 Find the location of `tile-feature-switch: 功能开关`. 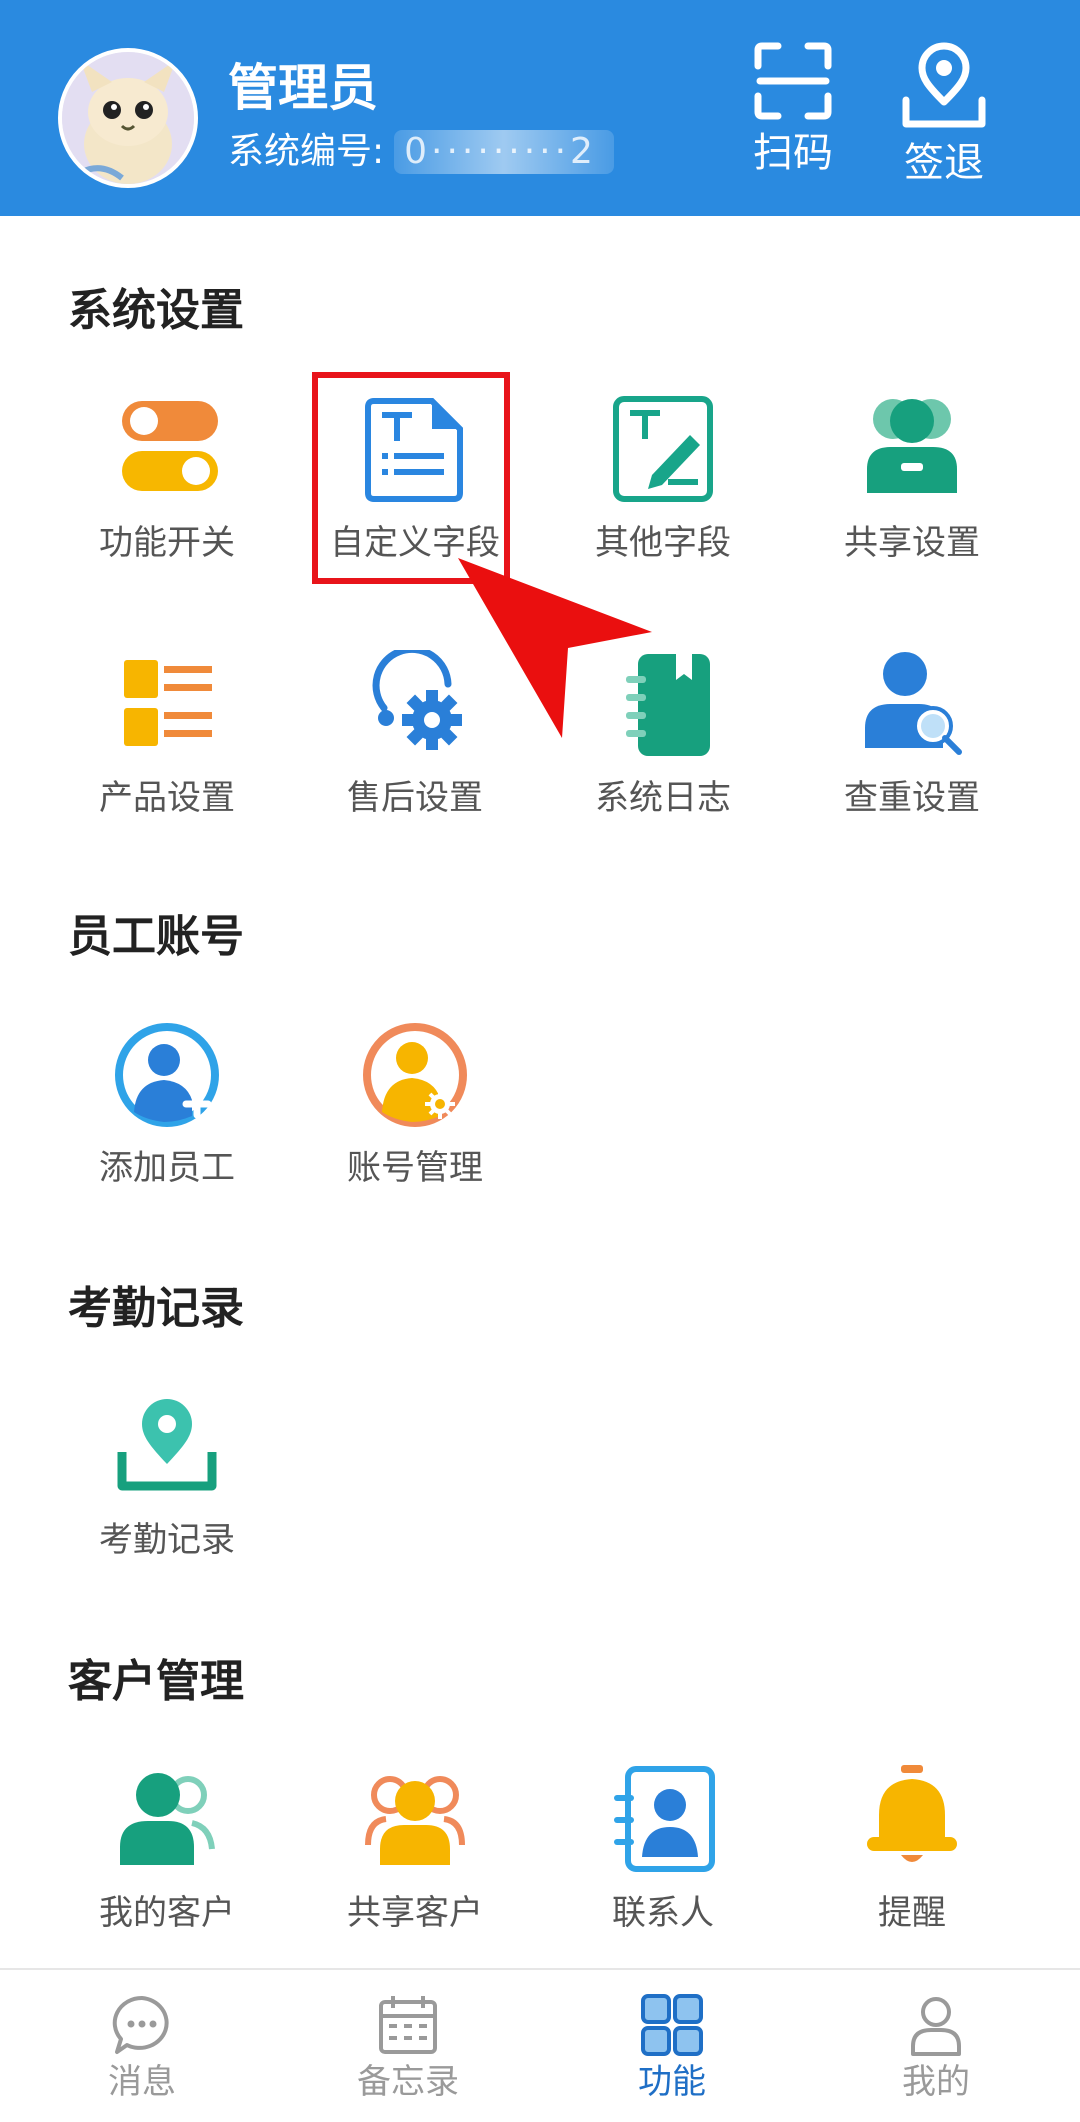

tile-feature-switch: 功能开关 is located at coordinates (167, 485).